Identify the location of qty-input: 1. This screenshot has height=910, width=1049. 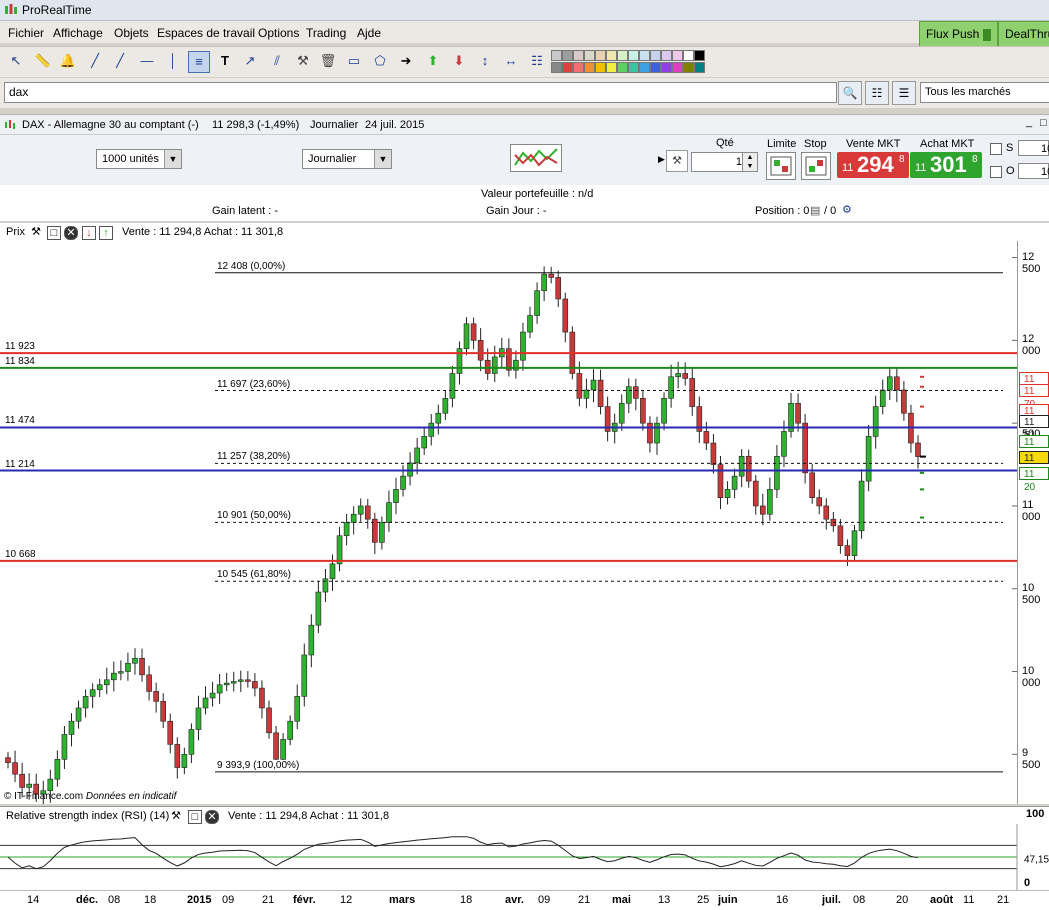
(719, 162).